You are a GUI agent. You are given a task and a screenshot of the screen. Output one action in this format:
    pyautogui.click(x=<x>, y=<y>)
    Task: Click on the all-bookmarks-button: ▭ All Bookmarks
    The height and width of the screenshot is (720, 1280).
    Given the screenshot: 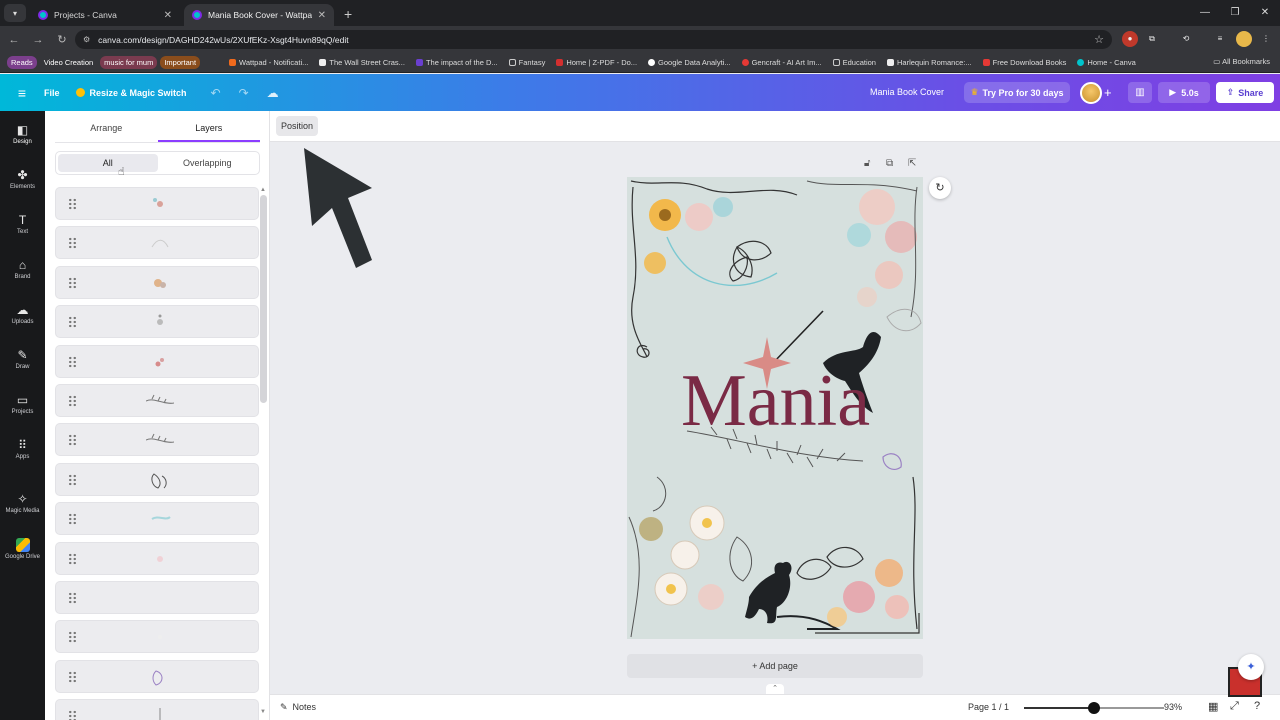 What is the action you would take?
    pyautogui.click(x=1241, y=61)
    